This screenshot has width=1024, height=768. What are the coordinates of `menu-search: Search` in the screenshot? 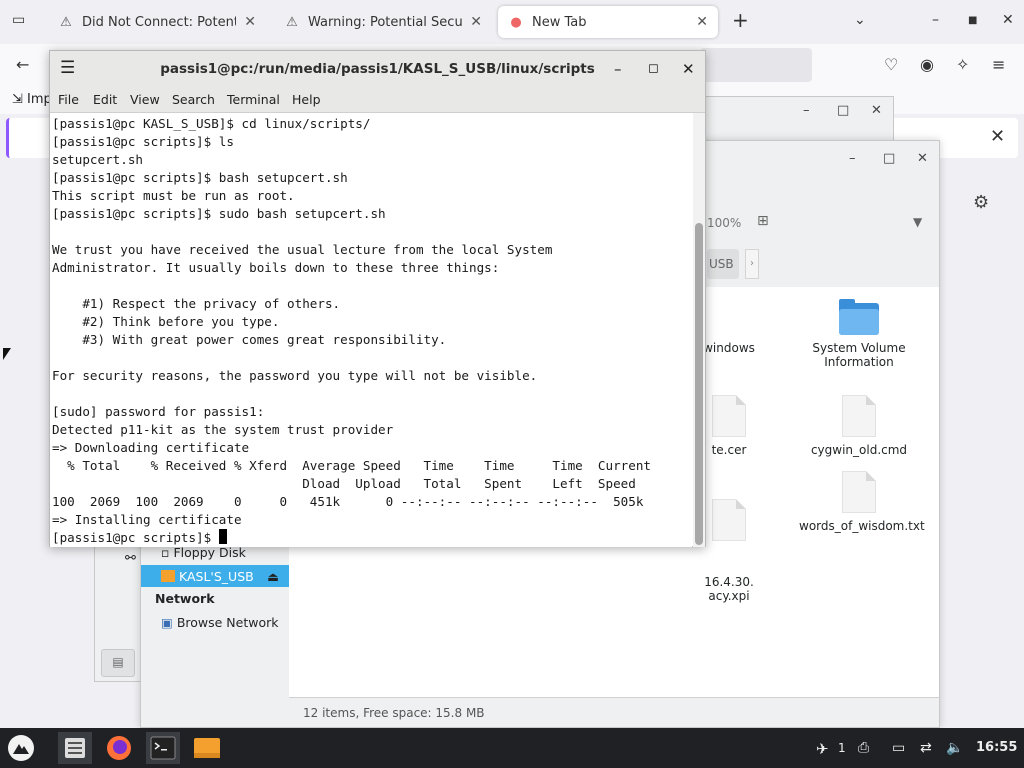 It's located at (193, 99).